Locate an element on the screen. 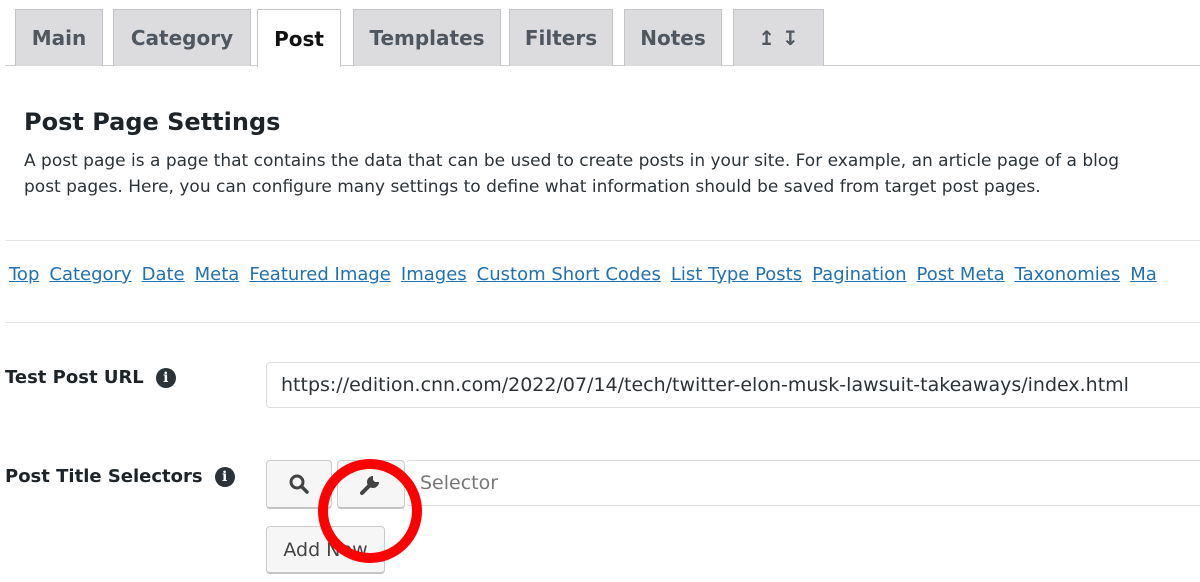 The image size is (1200, 582). tab-category: Category is located at coordinates (182, 37).